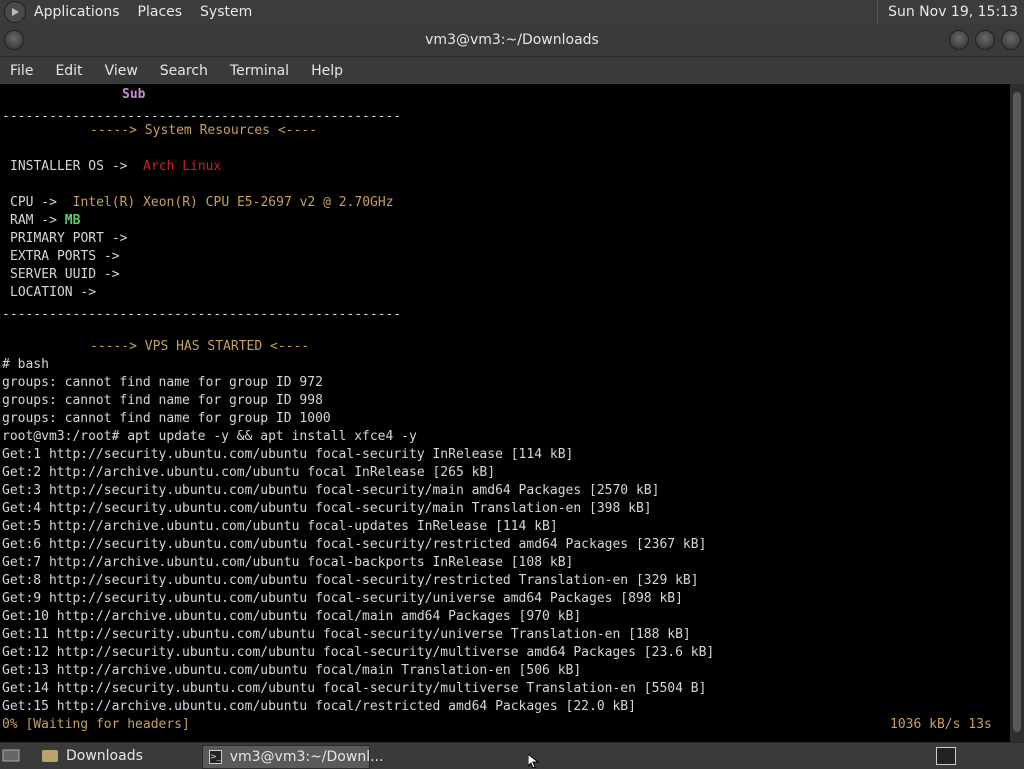 This screenshot has height=769, width=1024. I want to click on taskbar-downloads-label: Downloads, so click(104, 756).